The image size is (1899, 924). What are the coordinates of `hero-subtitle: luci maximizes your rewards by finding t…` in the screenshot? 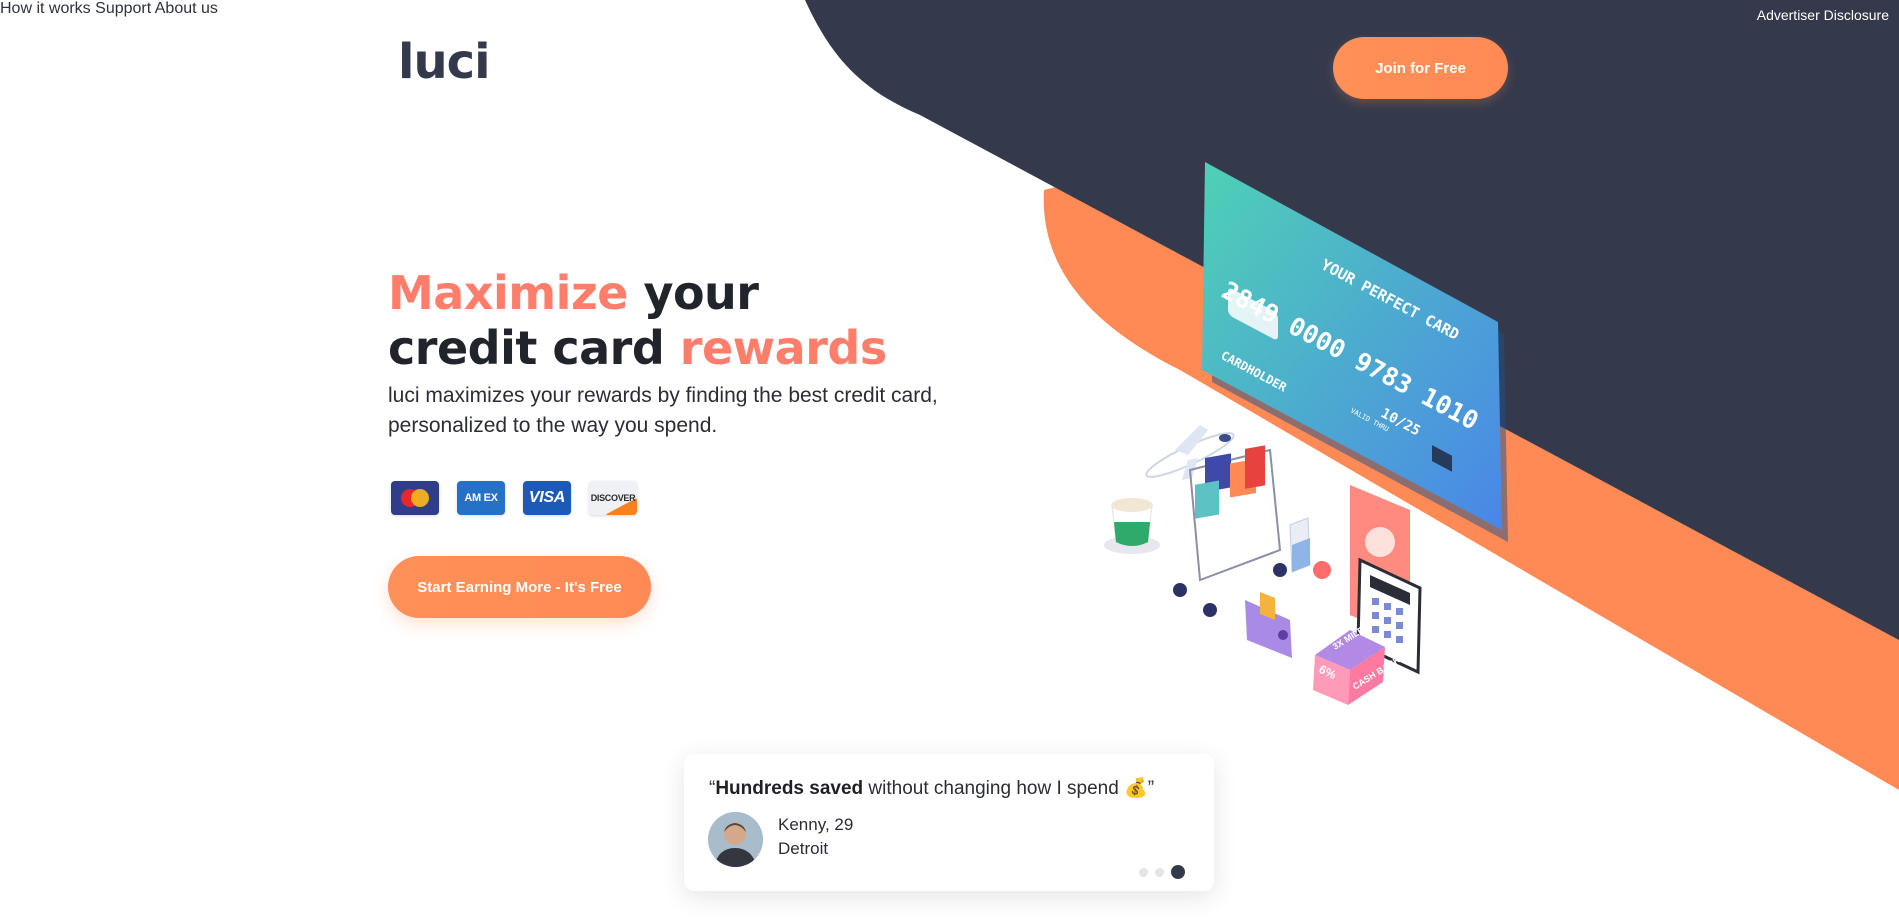 It's located at (663, 410).